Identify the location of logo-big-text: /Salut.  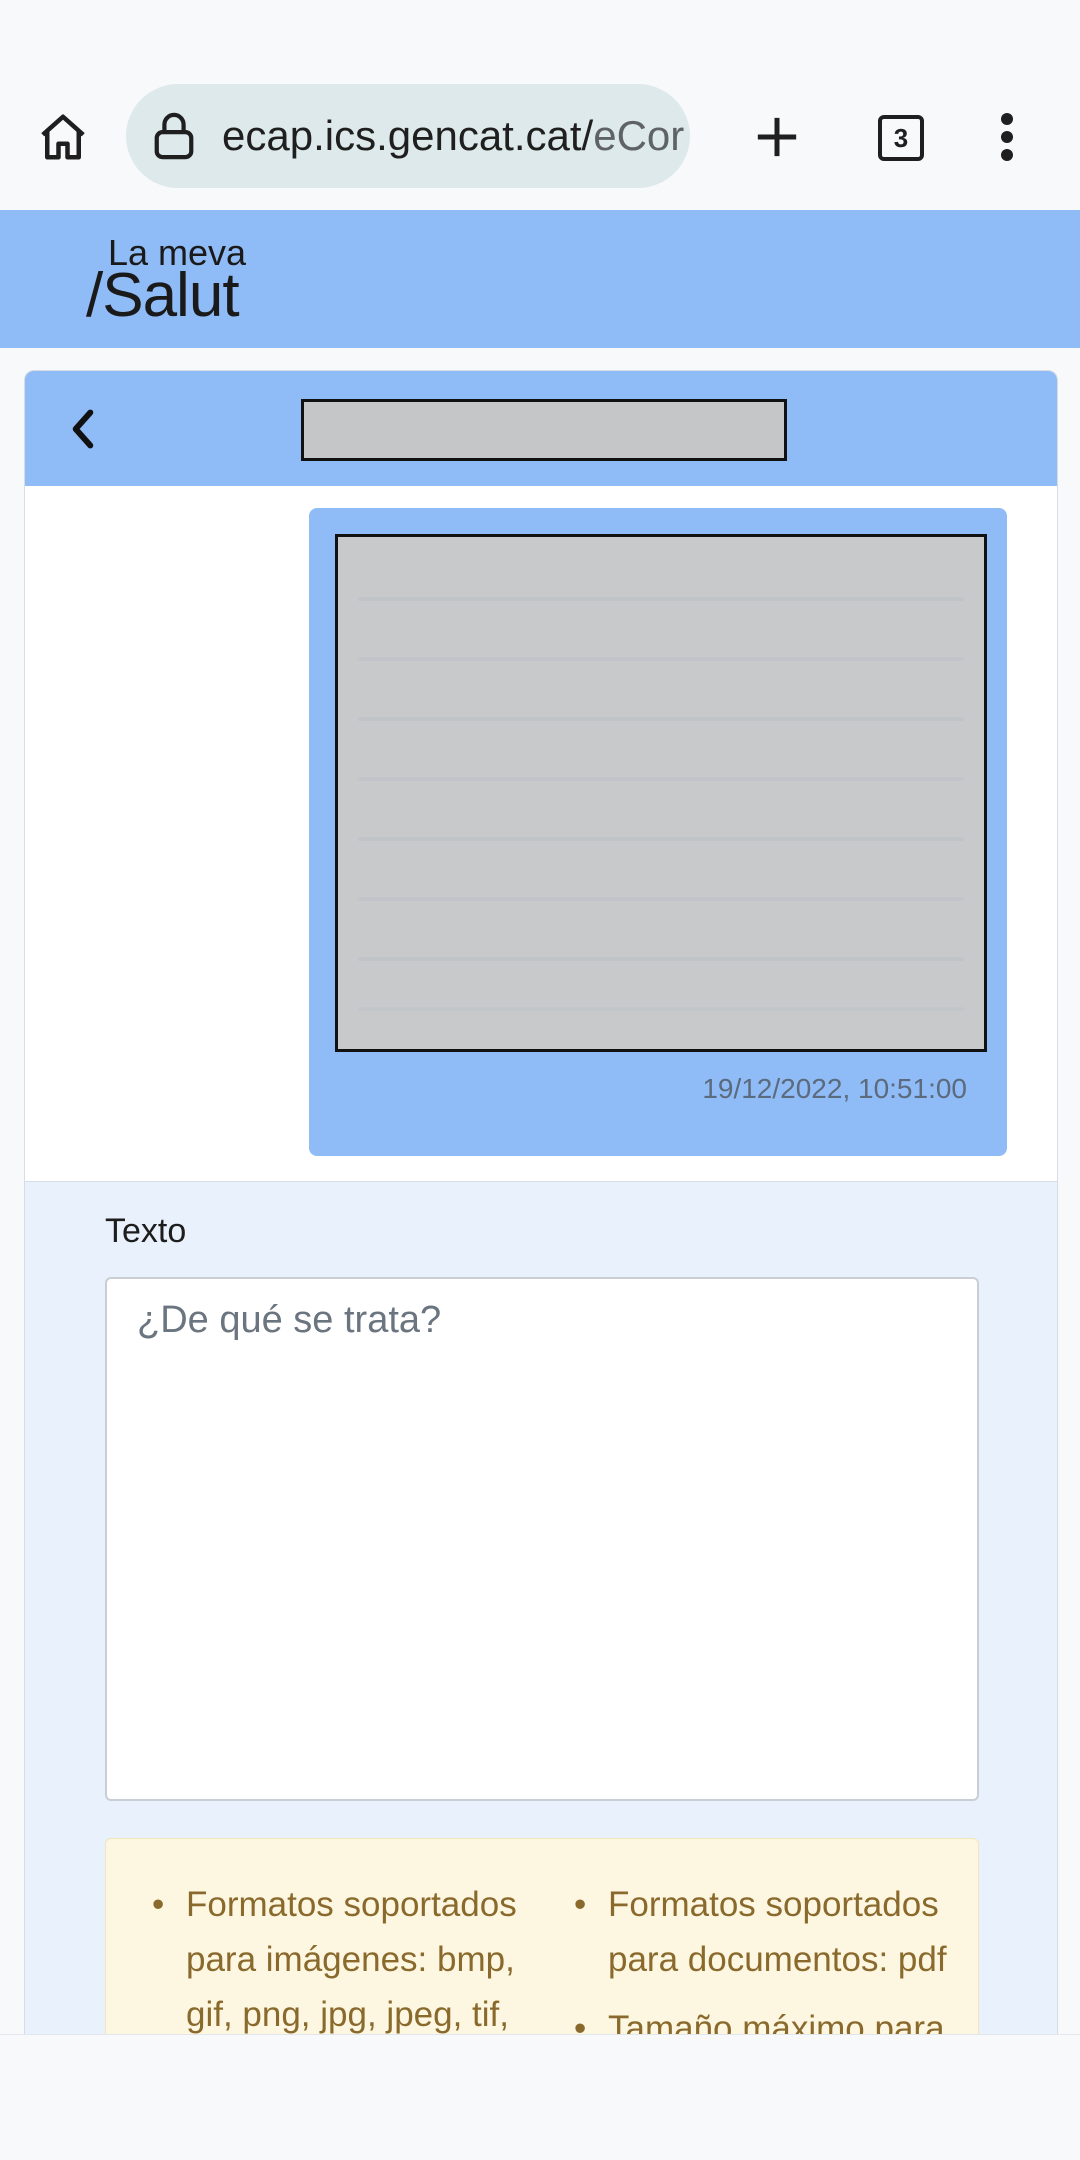
(163, 295).